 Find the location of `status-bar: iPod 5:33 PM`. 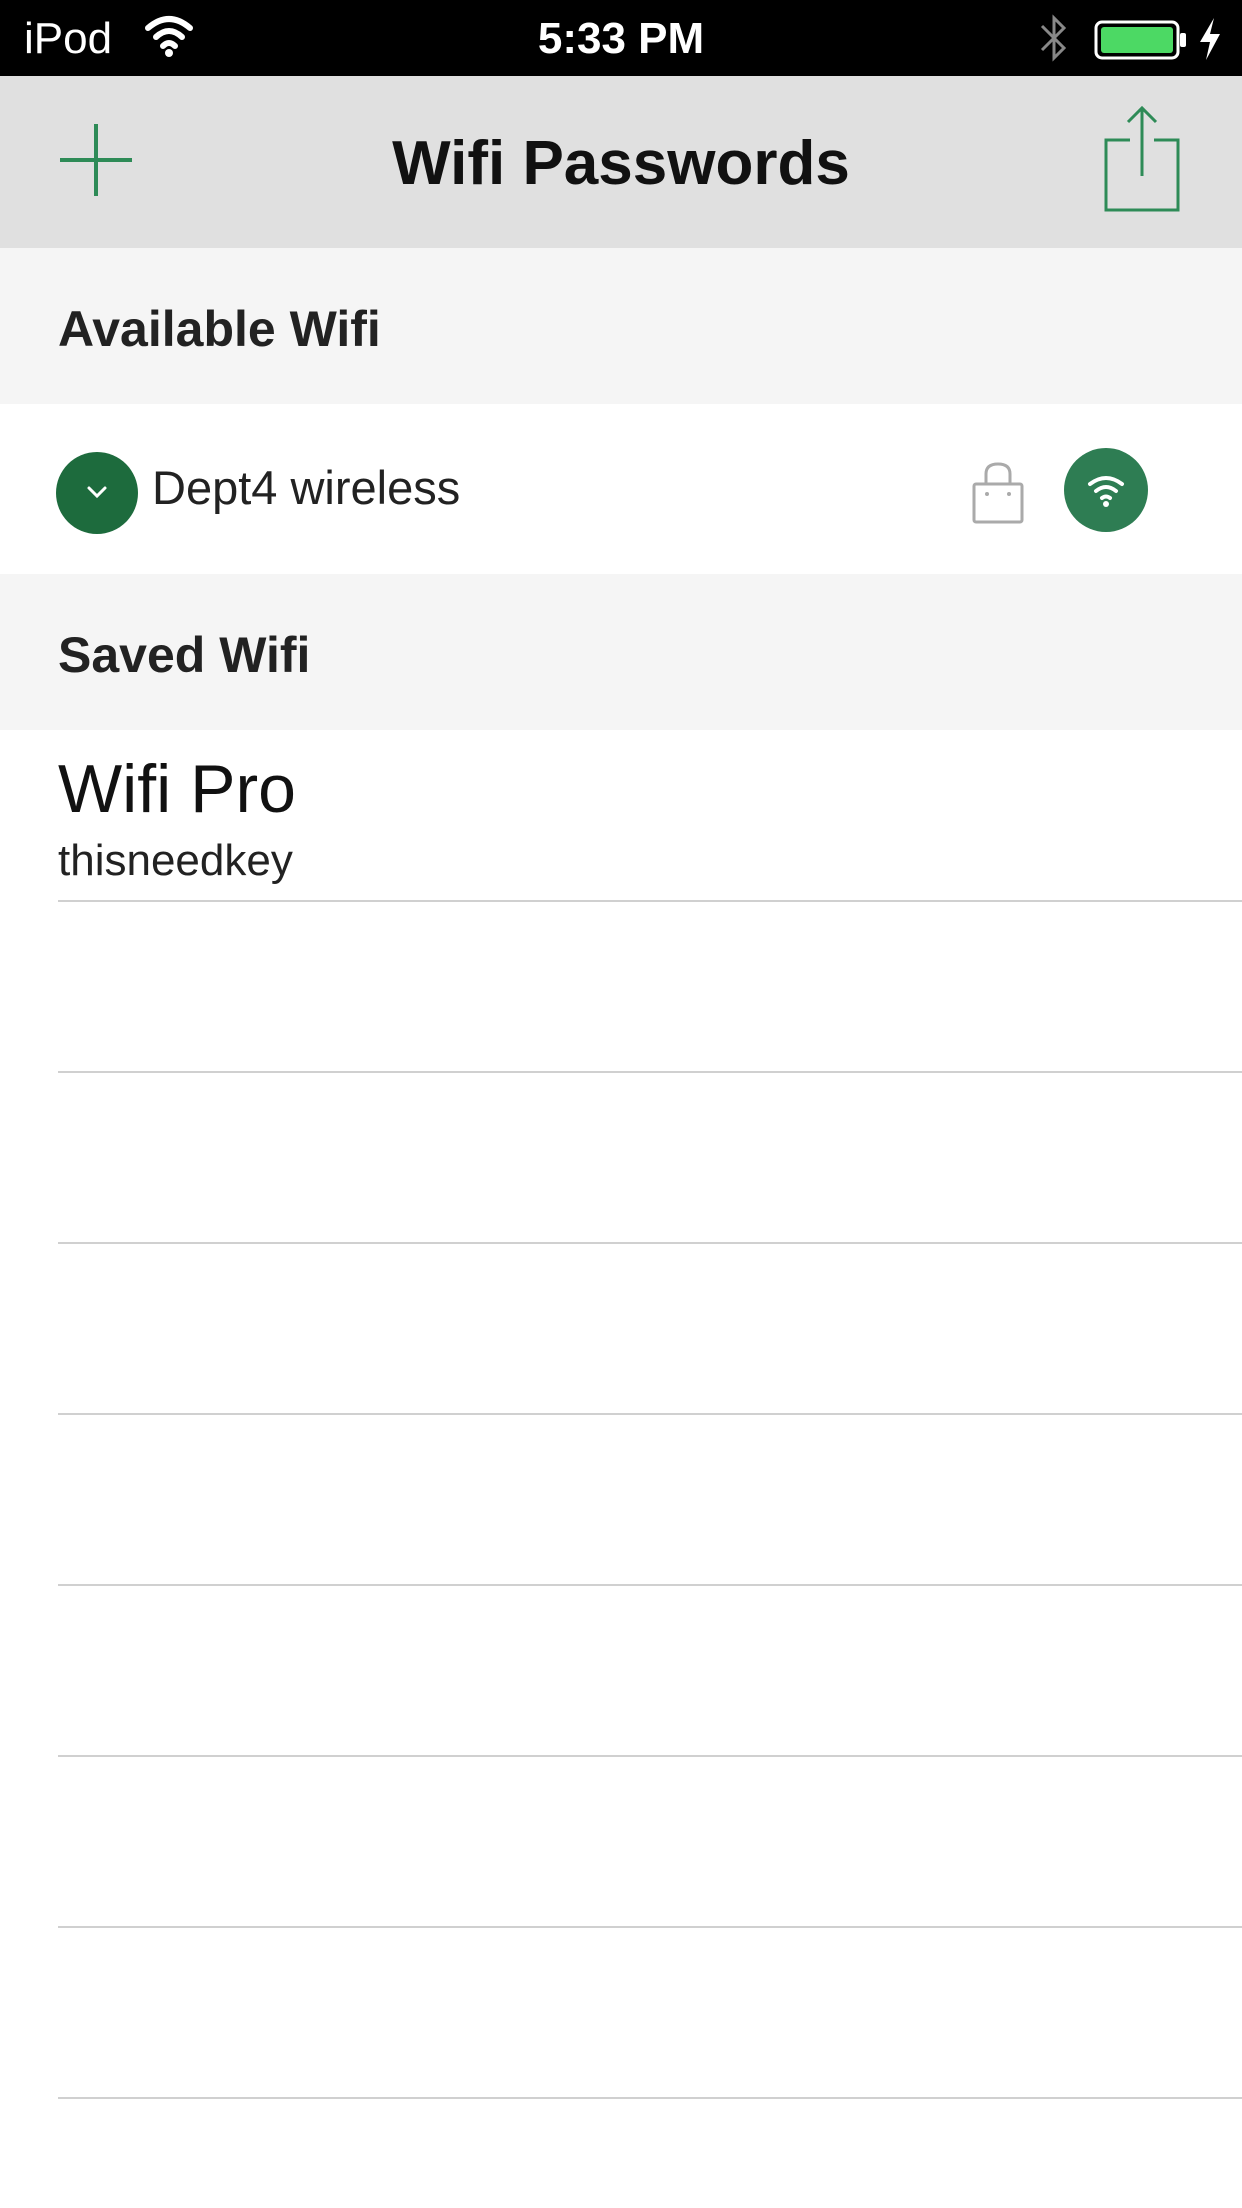

status-bar: iPod 5:33 PM is located at coordinates (621, 38).